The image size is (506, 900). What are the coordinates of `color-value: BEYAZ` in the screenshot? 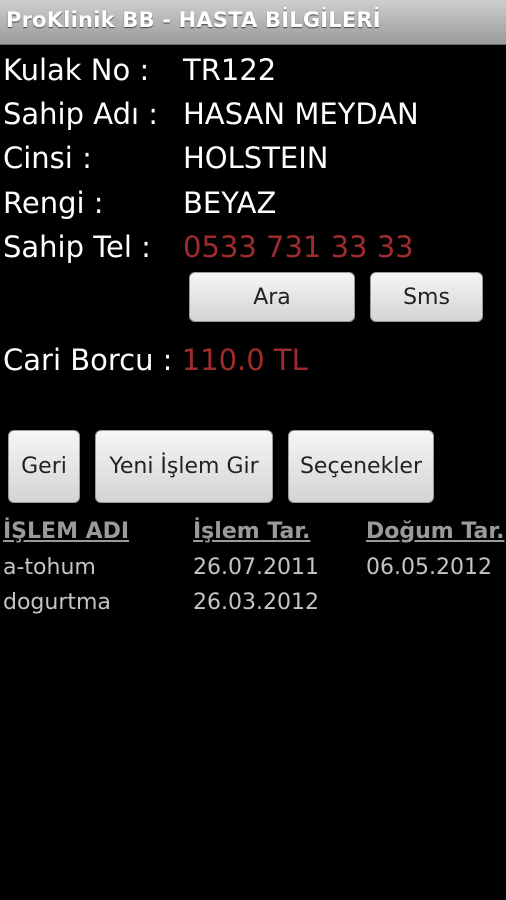 It's located at (230, 203).